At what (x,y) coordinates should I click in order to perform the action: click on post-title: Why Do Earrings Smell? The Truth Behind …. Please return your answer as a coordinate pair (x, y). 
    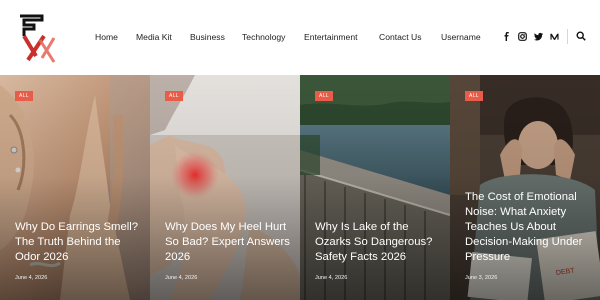
    Looking at the image, I should click on (78, 242).